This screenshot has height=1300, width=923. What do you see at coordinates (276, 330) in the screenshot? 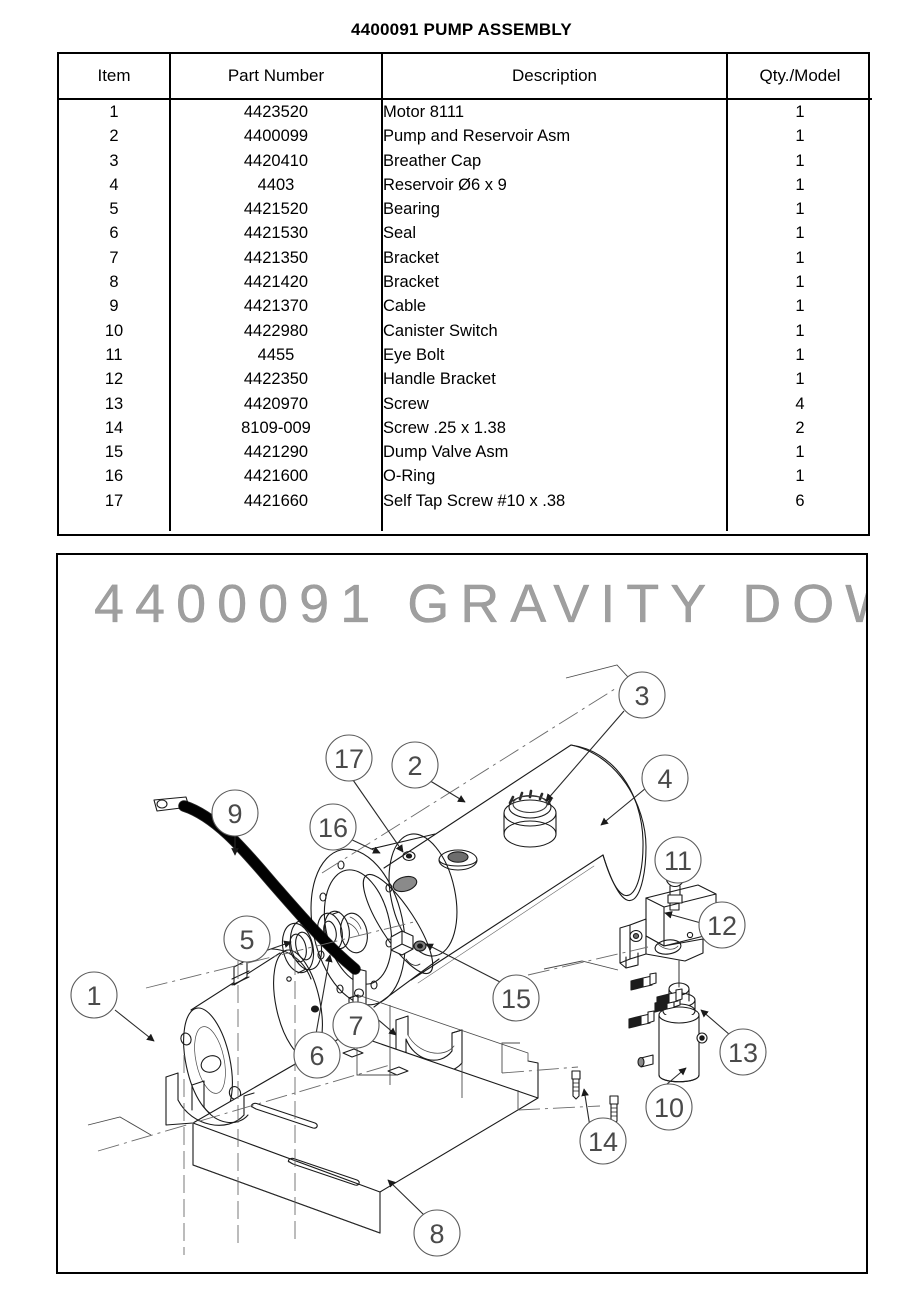
I see `cell-part-number: 4422980` at bounding box center [276, 330].